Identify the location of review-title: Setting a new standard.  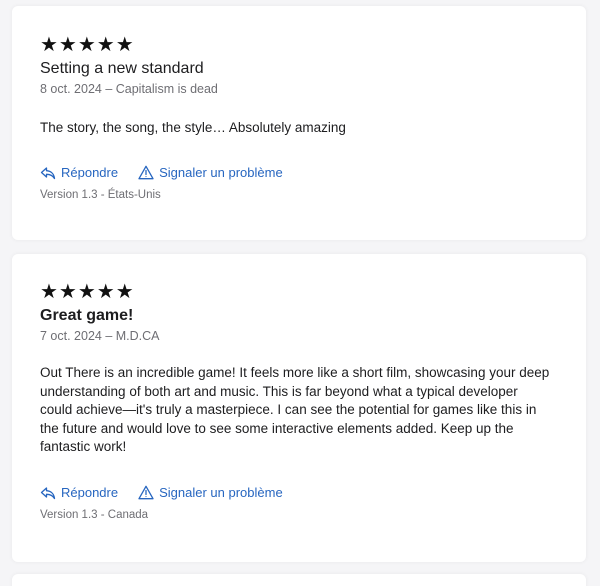
(122, 68).